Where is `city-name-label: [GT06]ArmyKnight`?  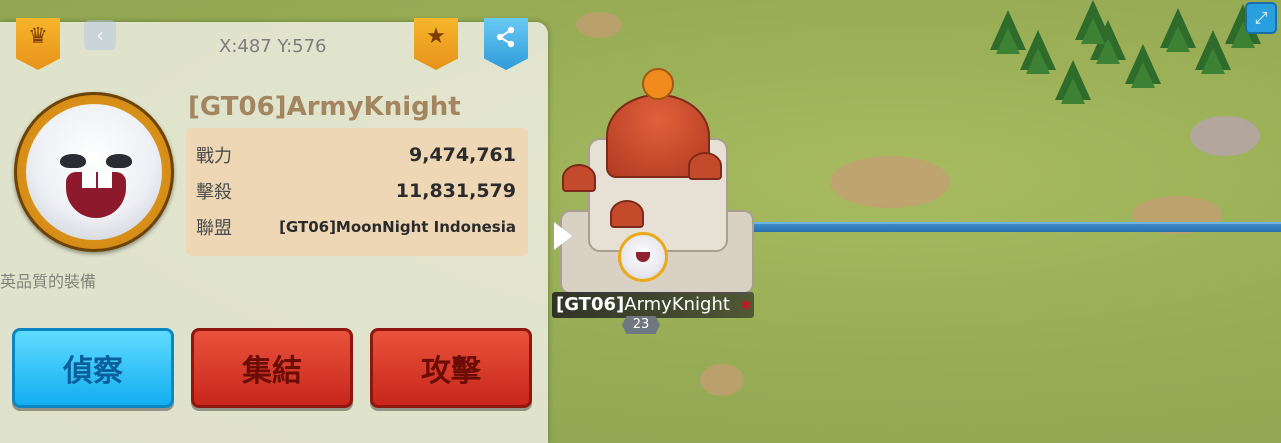 city-name-label: [GT06]ArmyKnight is located at coordinates (653, 305).